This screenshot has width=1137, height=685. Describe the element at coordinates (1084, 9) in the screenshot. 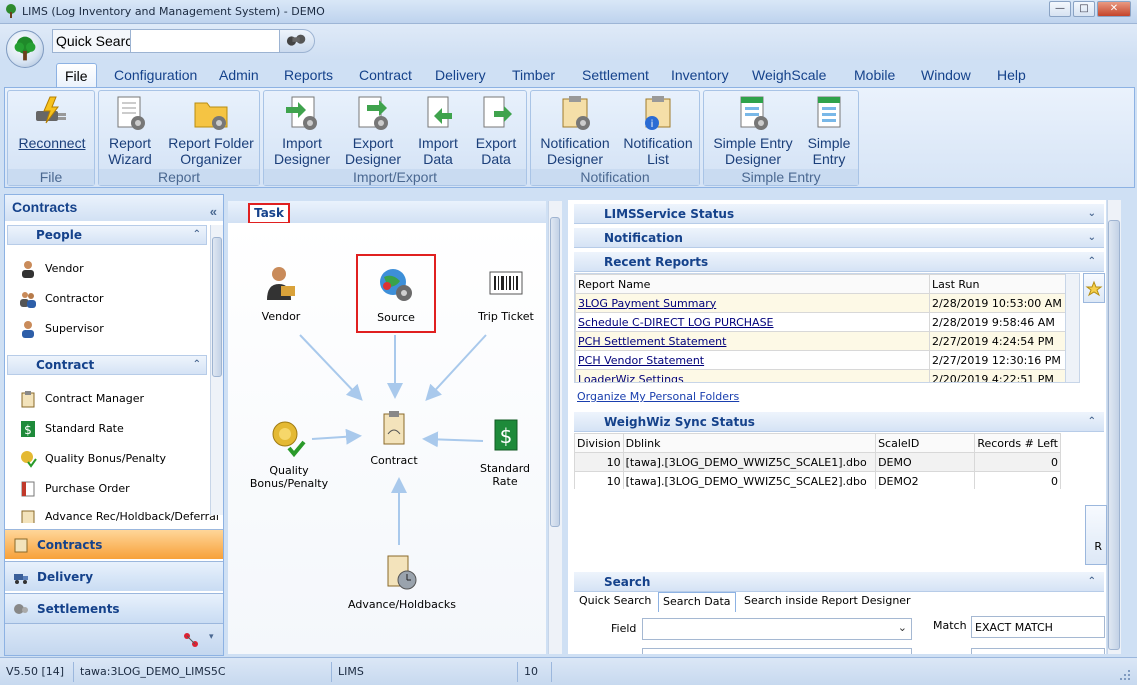

I see `maximize-button: □` at that location.